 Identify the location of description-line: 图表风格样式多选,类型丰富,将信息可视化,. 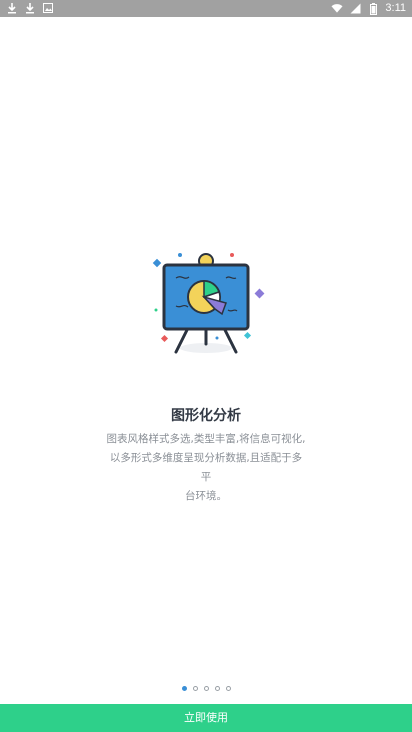
(206, 439).